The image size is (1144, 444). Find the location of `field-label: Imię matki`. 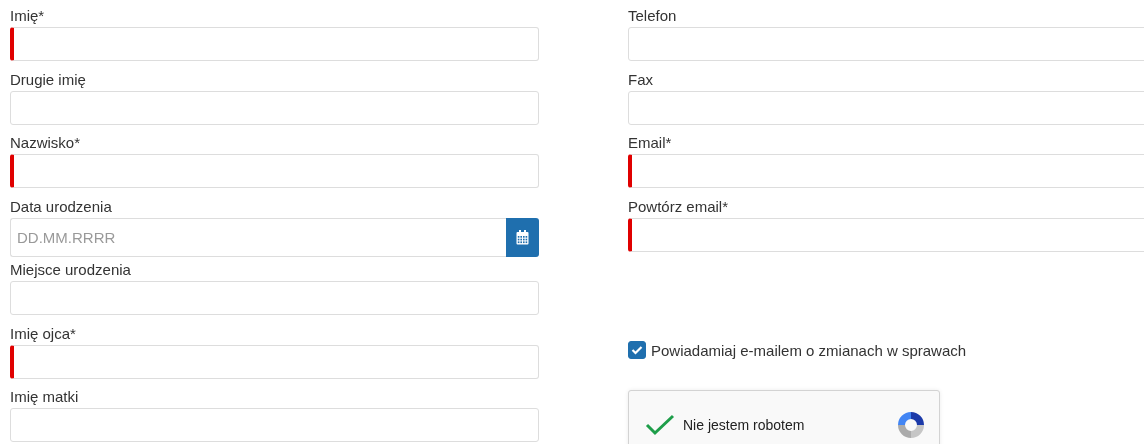

field-label: Imię matki is located at coordinates (45, 397).